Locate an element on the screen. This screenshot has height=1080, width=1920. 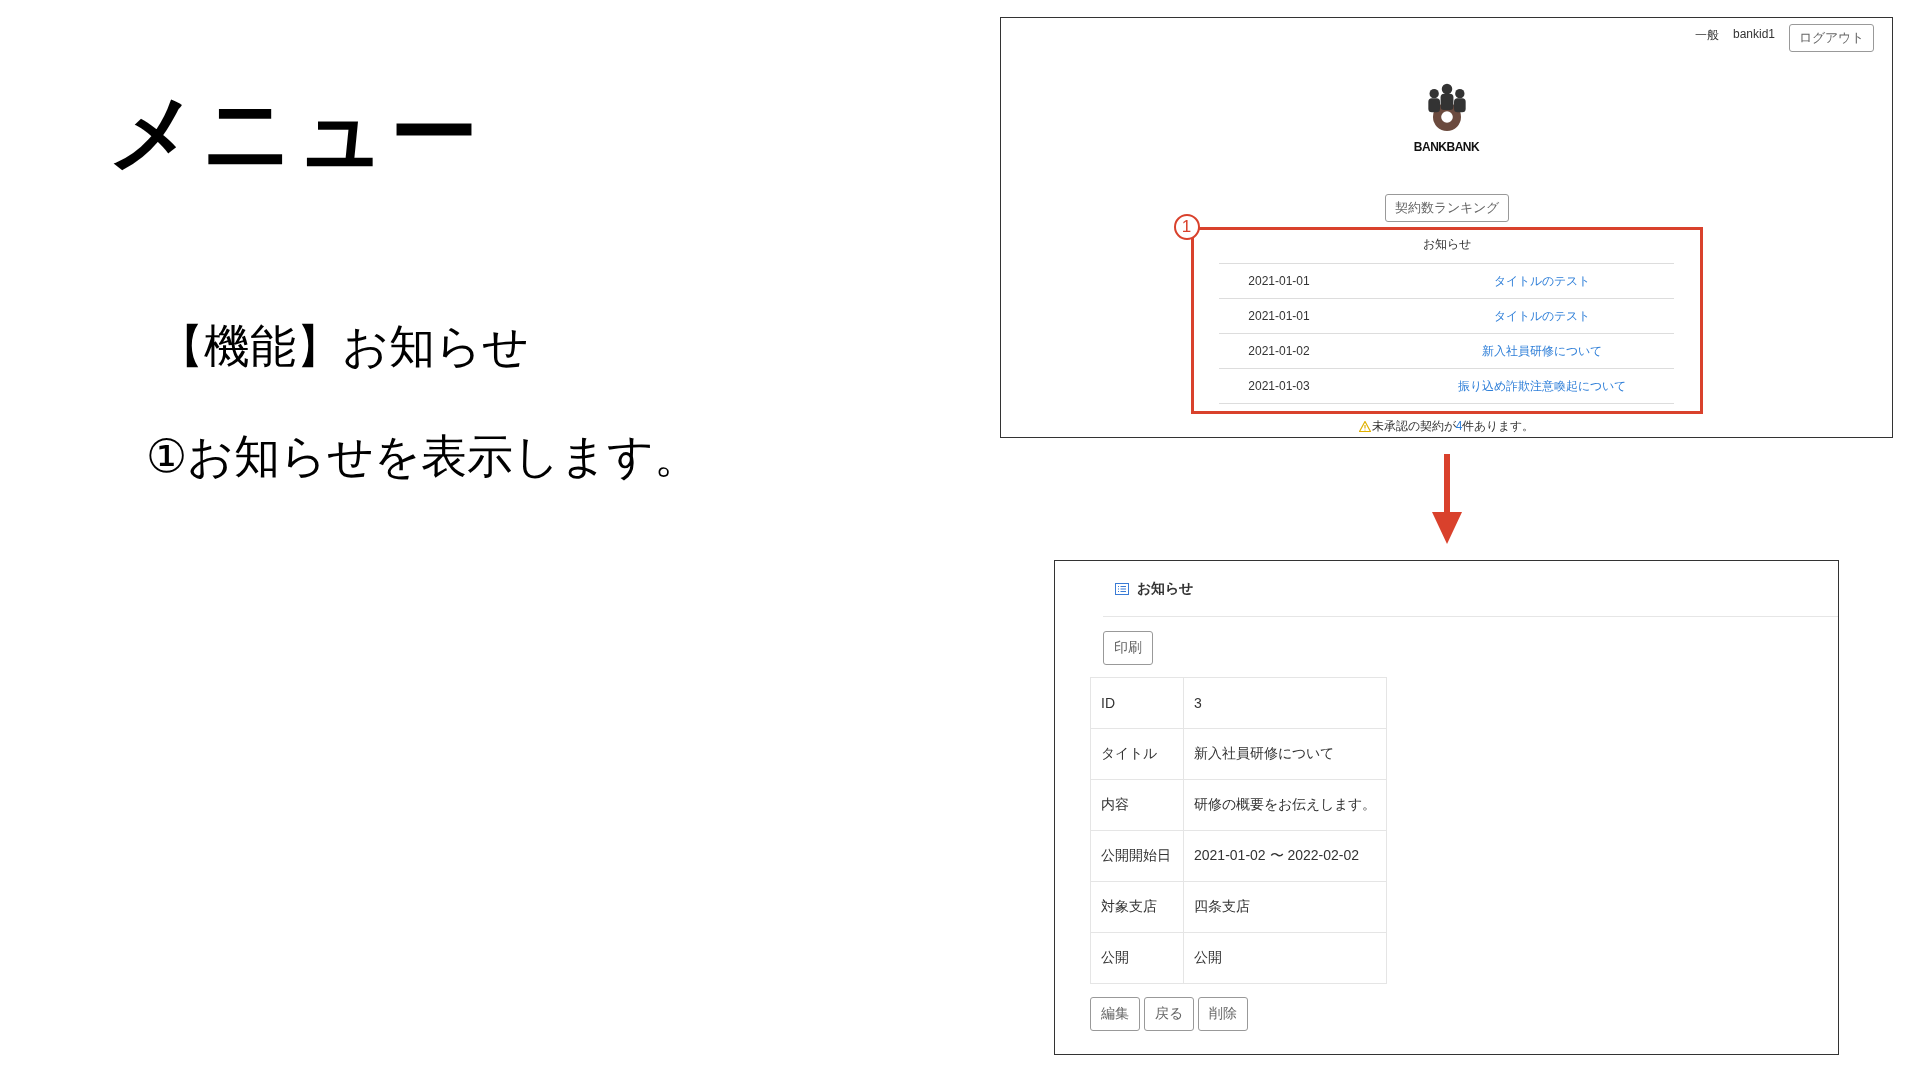
notice-link: 振り込め詐欺注意喚起について is located at coordinates (1541, 385).